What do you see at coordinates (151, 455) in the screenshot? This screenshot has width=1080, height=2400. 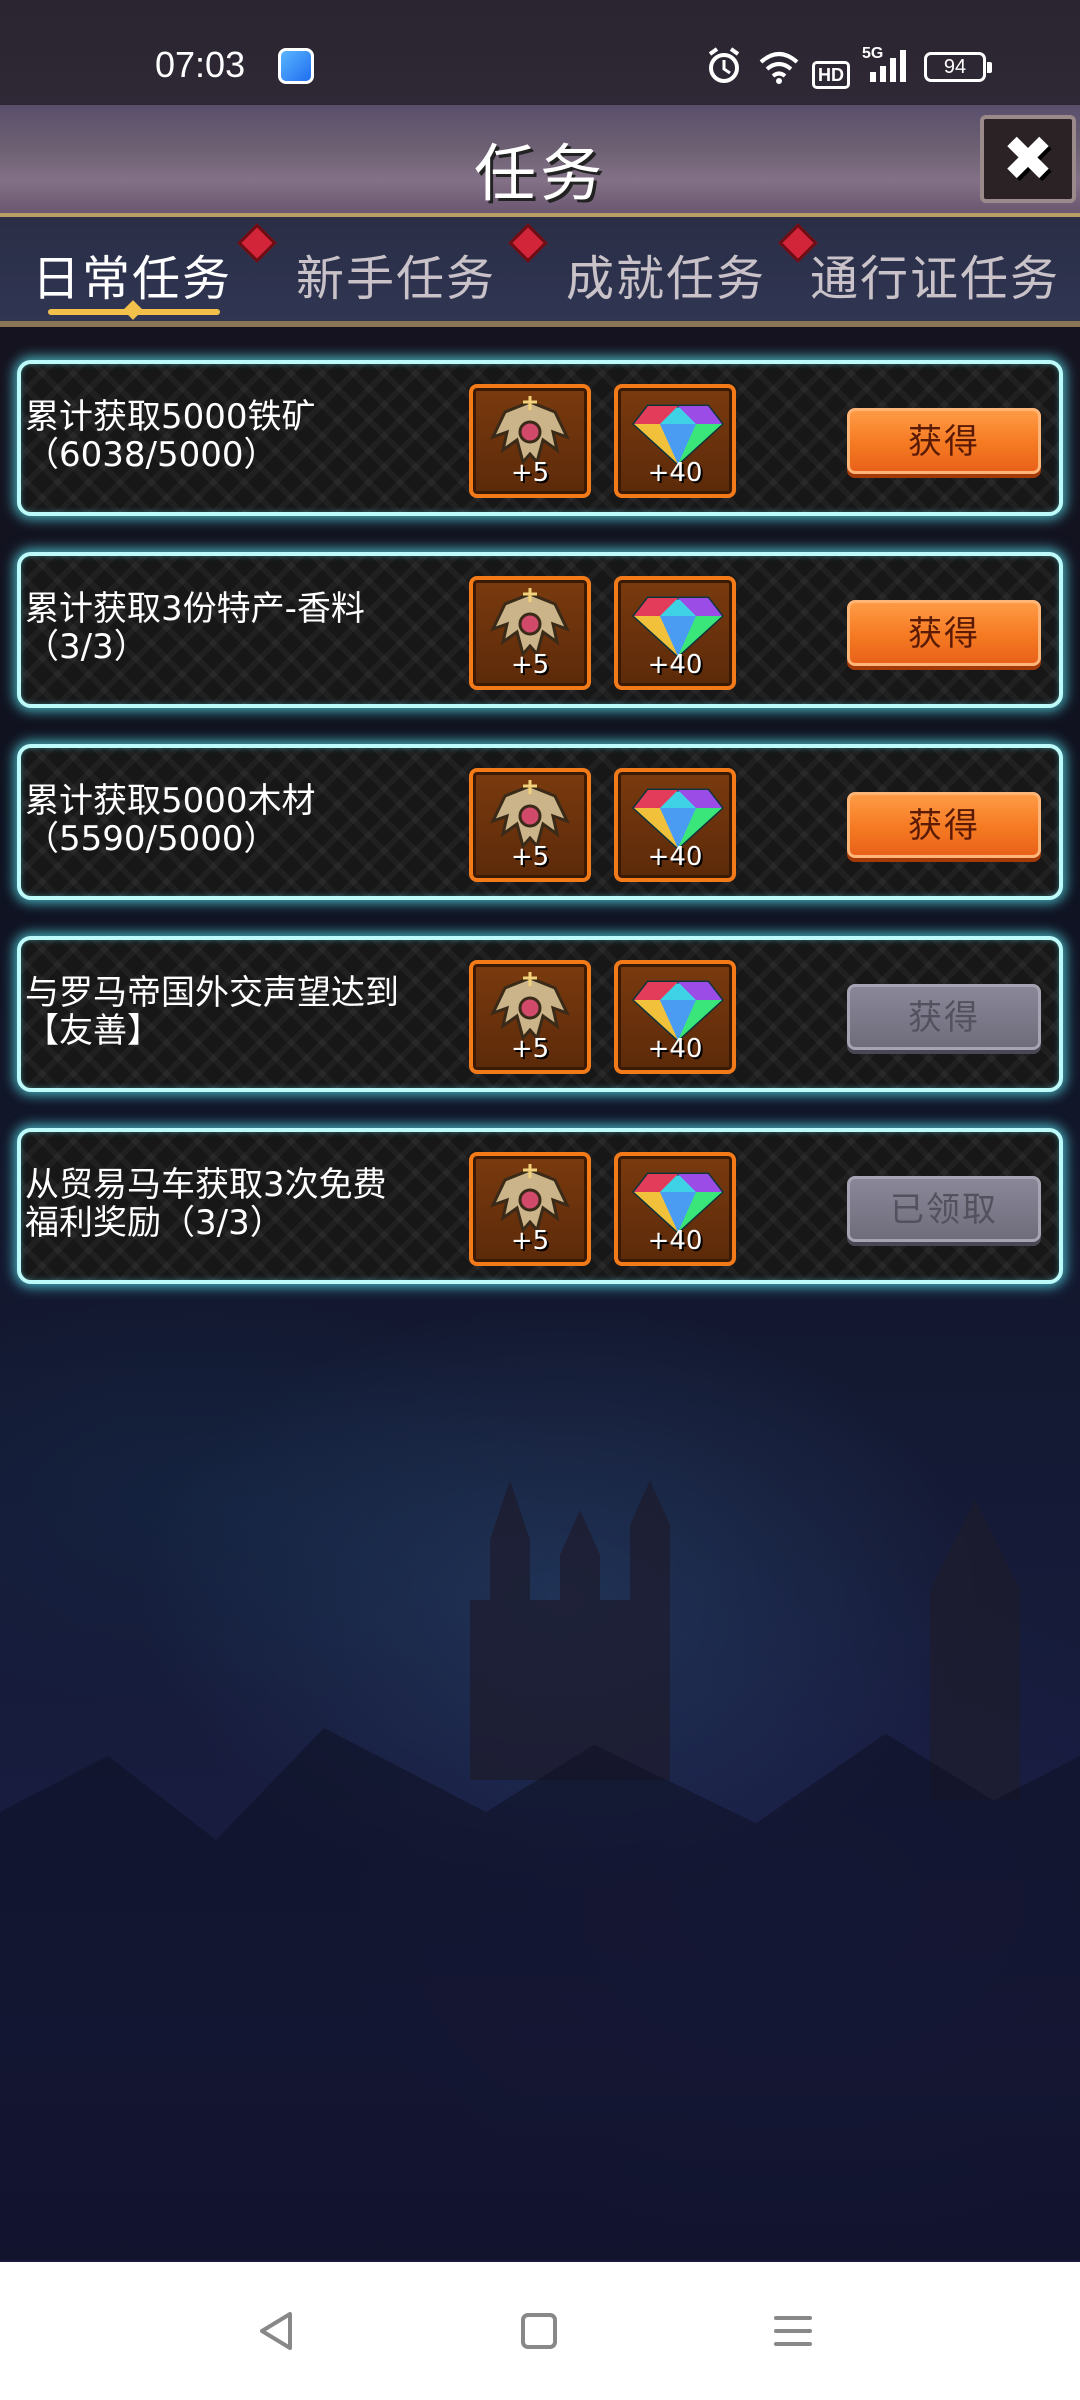 I see `quest-progress: （6038/5000）` at bounding box center [151, 455].